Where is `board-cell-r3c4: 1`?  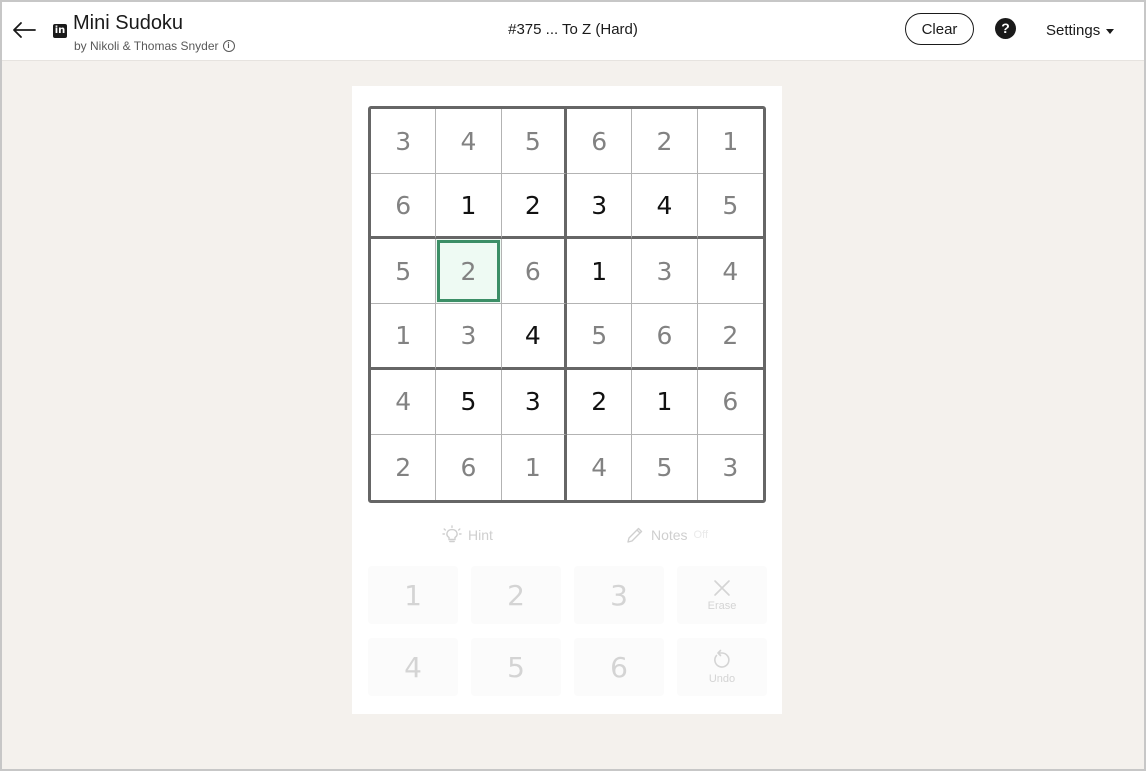 board-cell-r3c4: 1 is located at coordinates (600, 272).